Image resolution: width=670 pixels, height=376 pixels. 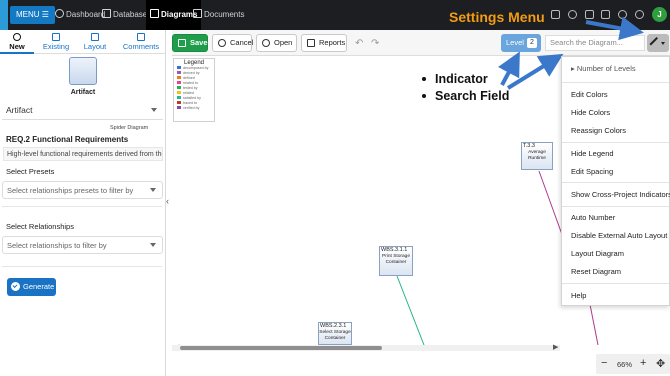 I want to click on relationships-select: Select relationships to filter by, so click(x=82, y=245).